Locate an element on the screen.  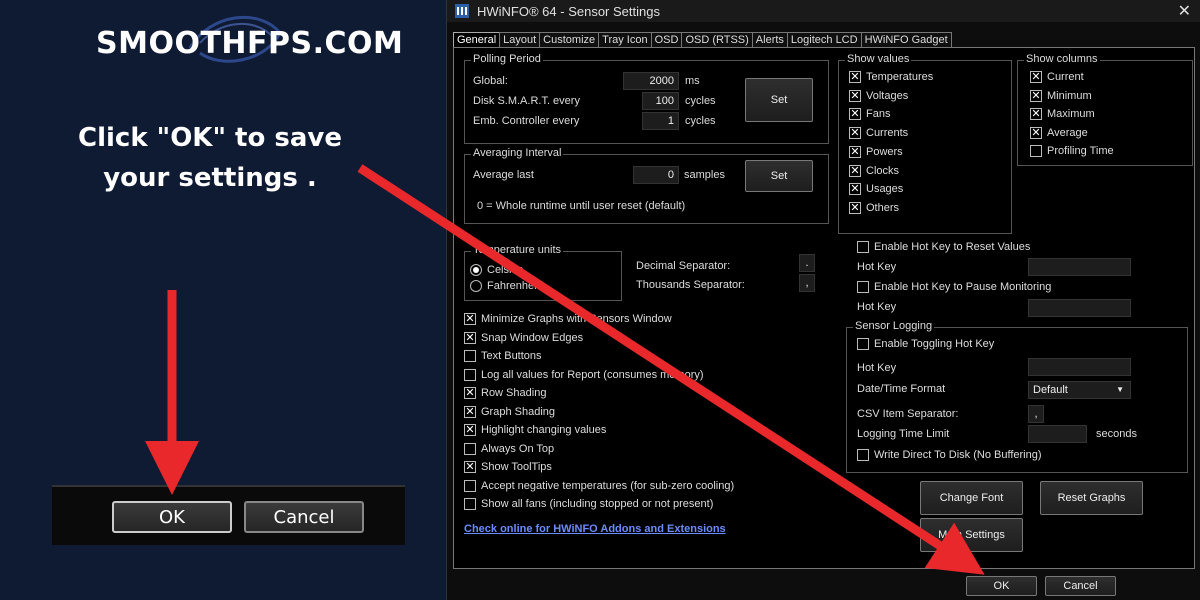
show-value-checkbox: ✕ Others is located at coordinates (874, 207).